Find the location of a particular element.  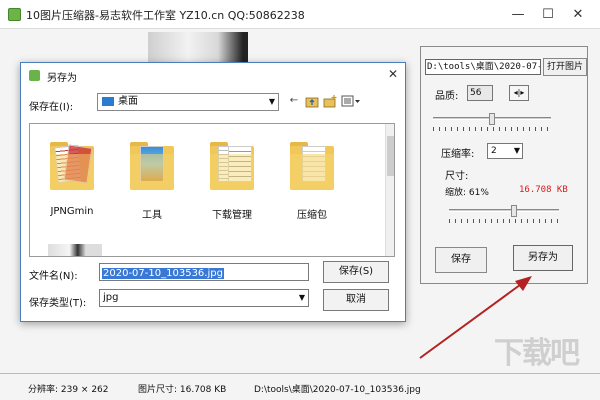

dialog-close-button: ✕ is located at coordinates (393, 74).